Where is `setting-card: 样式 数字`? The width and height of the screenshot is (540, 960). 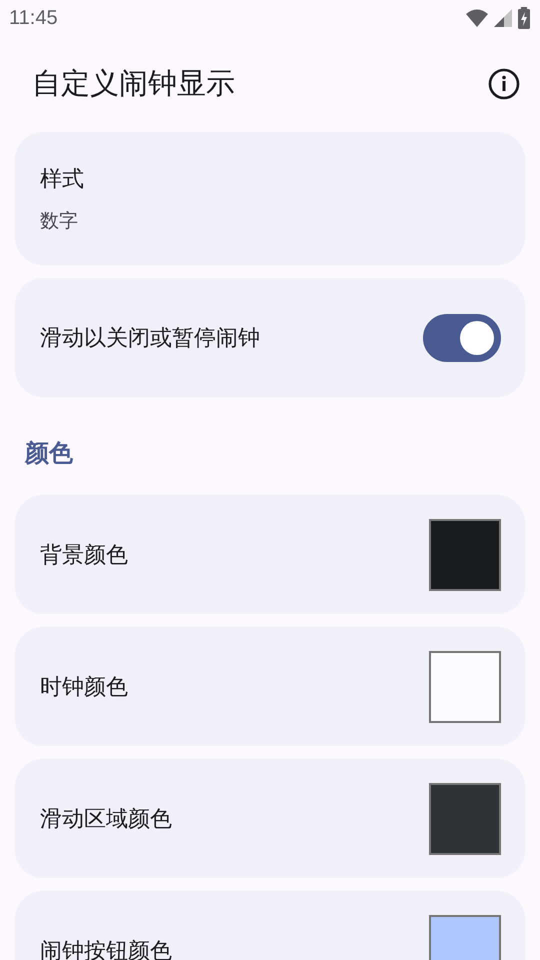
setting-card: 样式 数字 is located at coordinates (270, 198).